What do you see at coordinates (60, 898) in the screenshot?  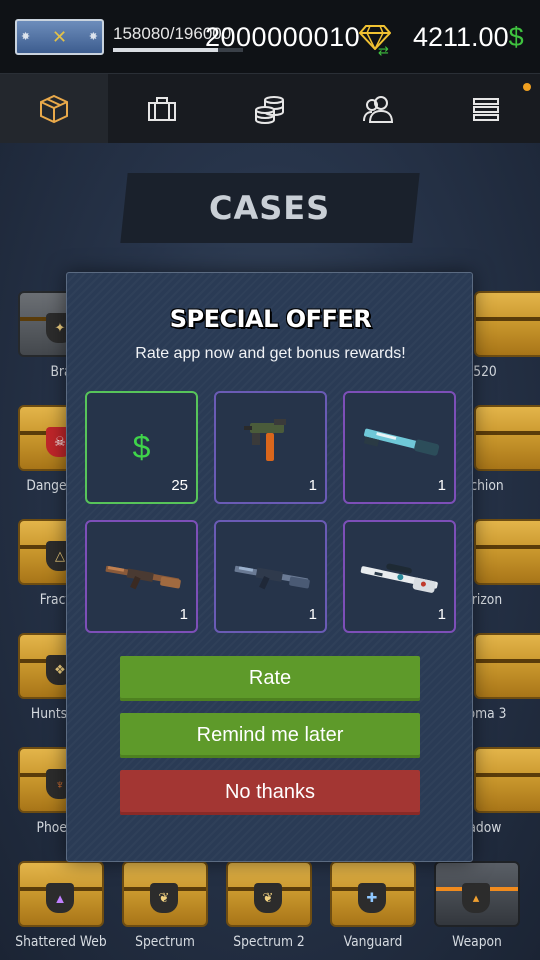 I see `case-emblem-icon: ▲` at bounding box center [60, 898].